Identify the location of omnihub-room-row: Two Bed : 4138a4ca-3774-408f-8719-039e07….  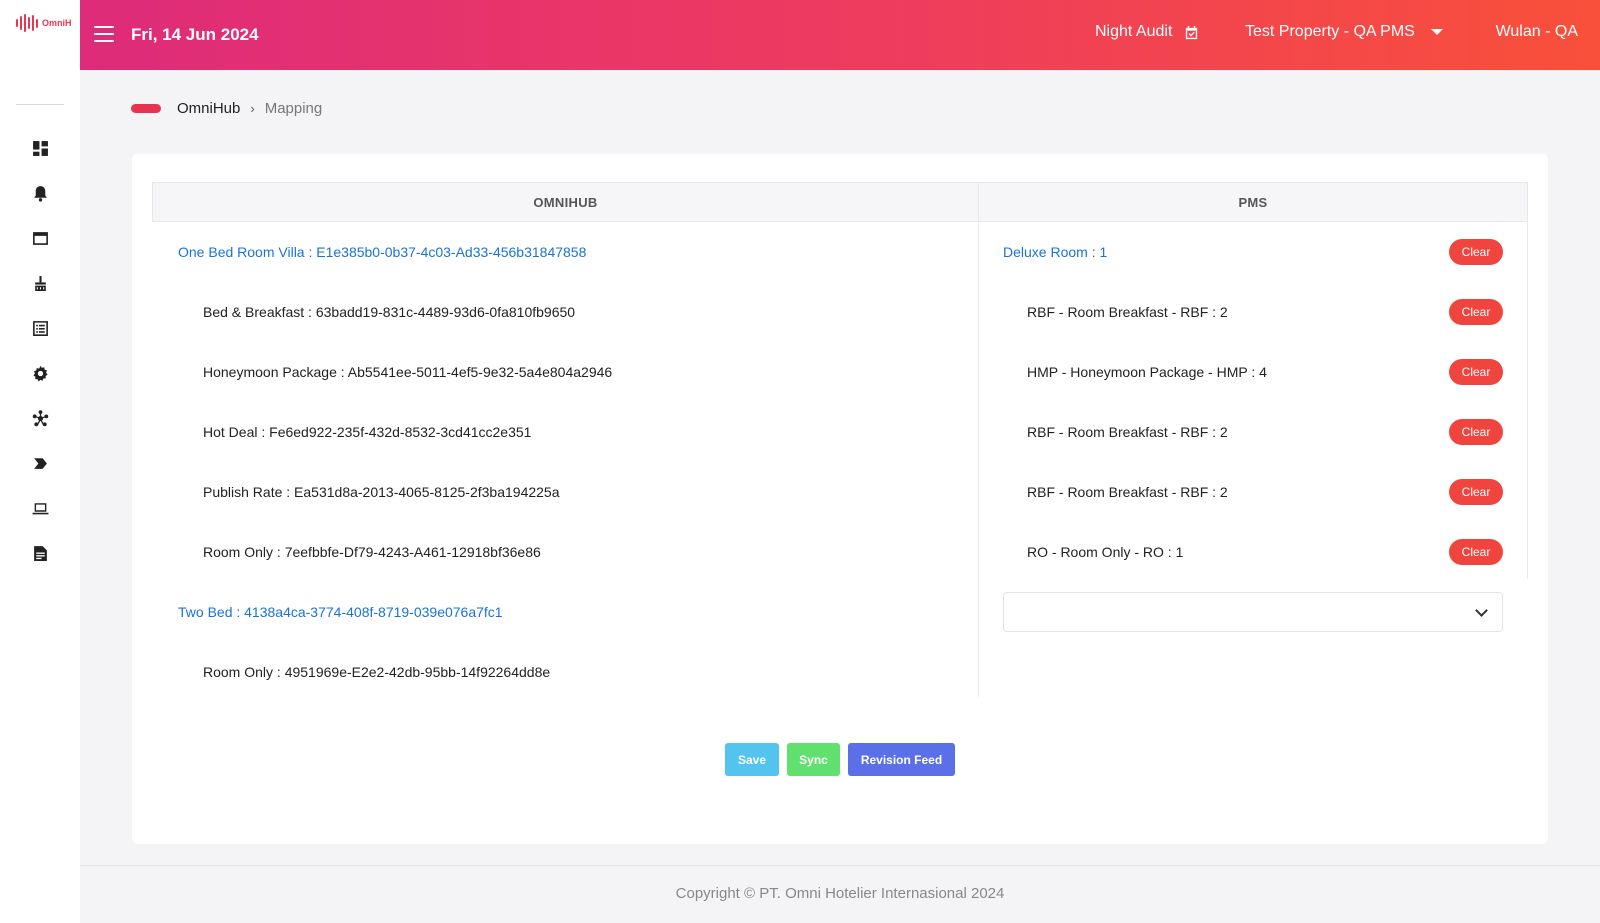
(573, 612).